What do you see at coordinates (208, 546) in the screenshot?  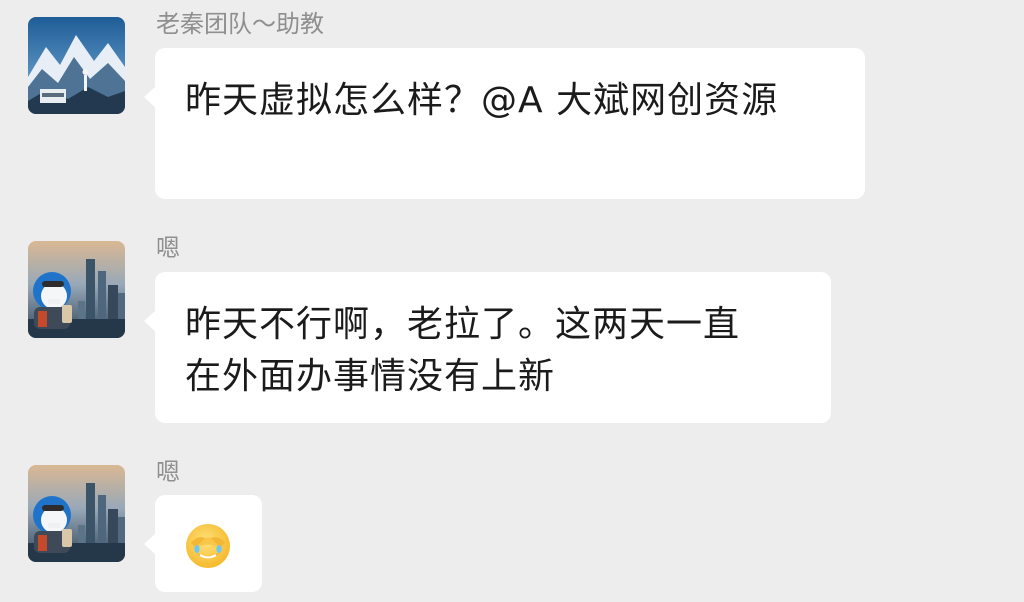 I see `face-palm-laughing-emoji-icon` at bounding box center [208, 546].